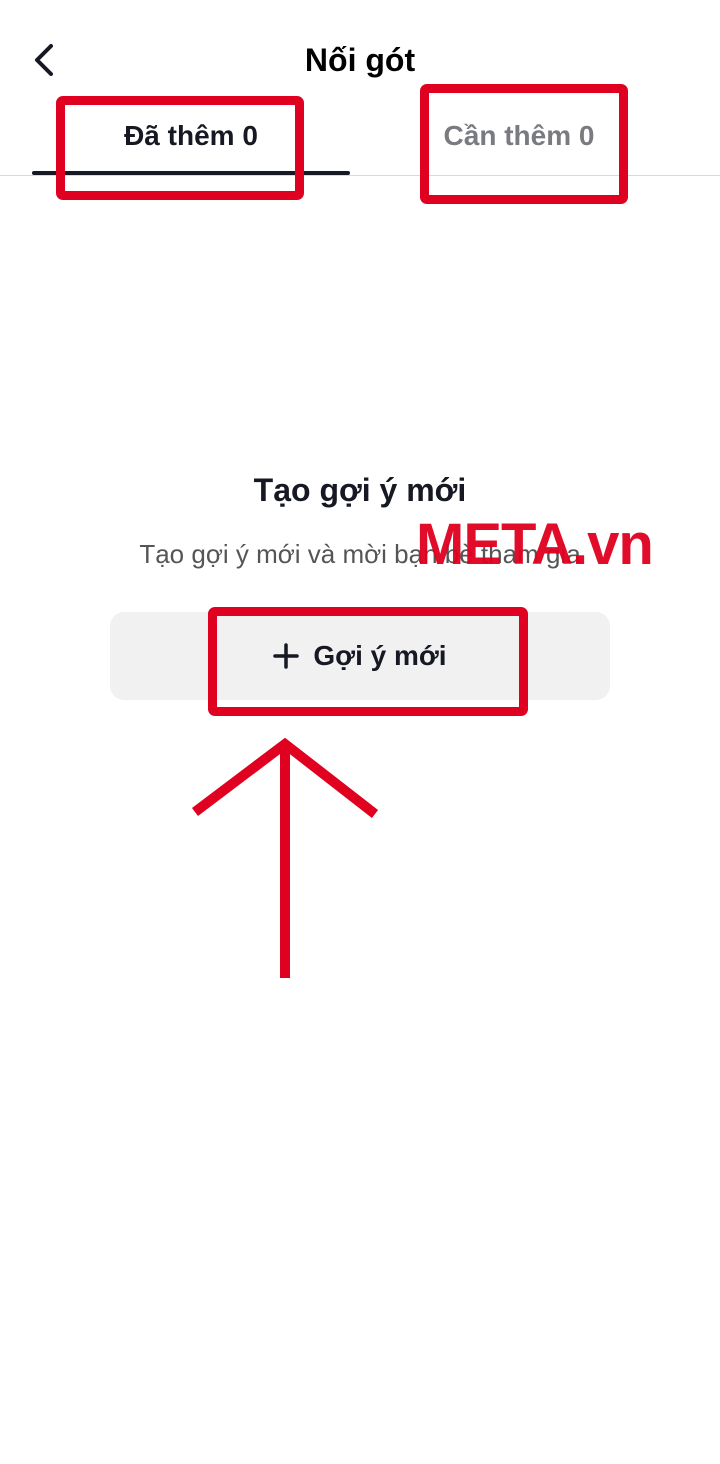 The height and width of the screenshot is (1464, 720). What do you see at coordinates (535, 544) in the screenshot?
I see `meta-vn-watermark-logo: META.vn` at bounding box center [535, 544].